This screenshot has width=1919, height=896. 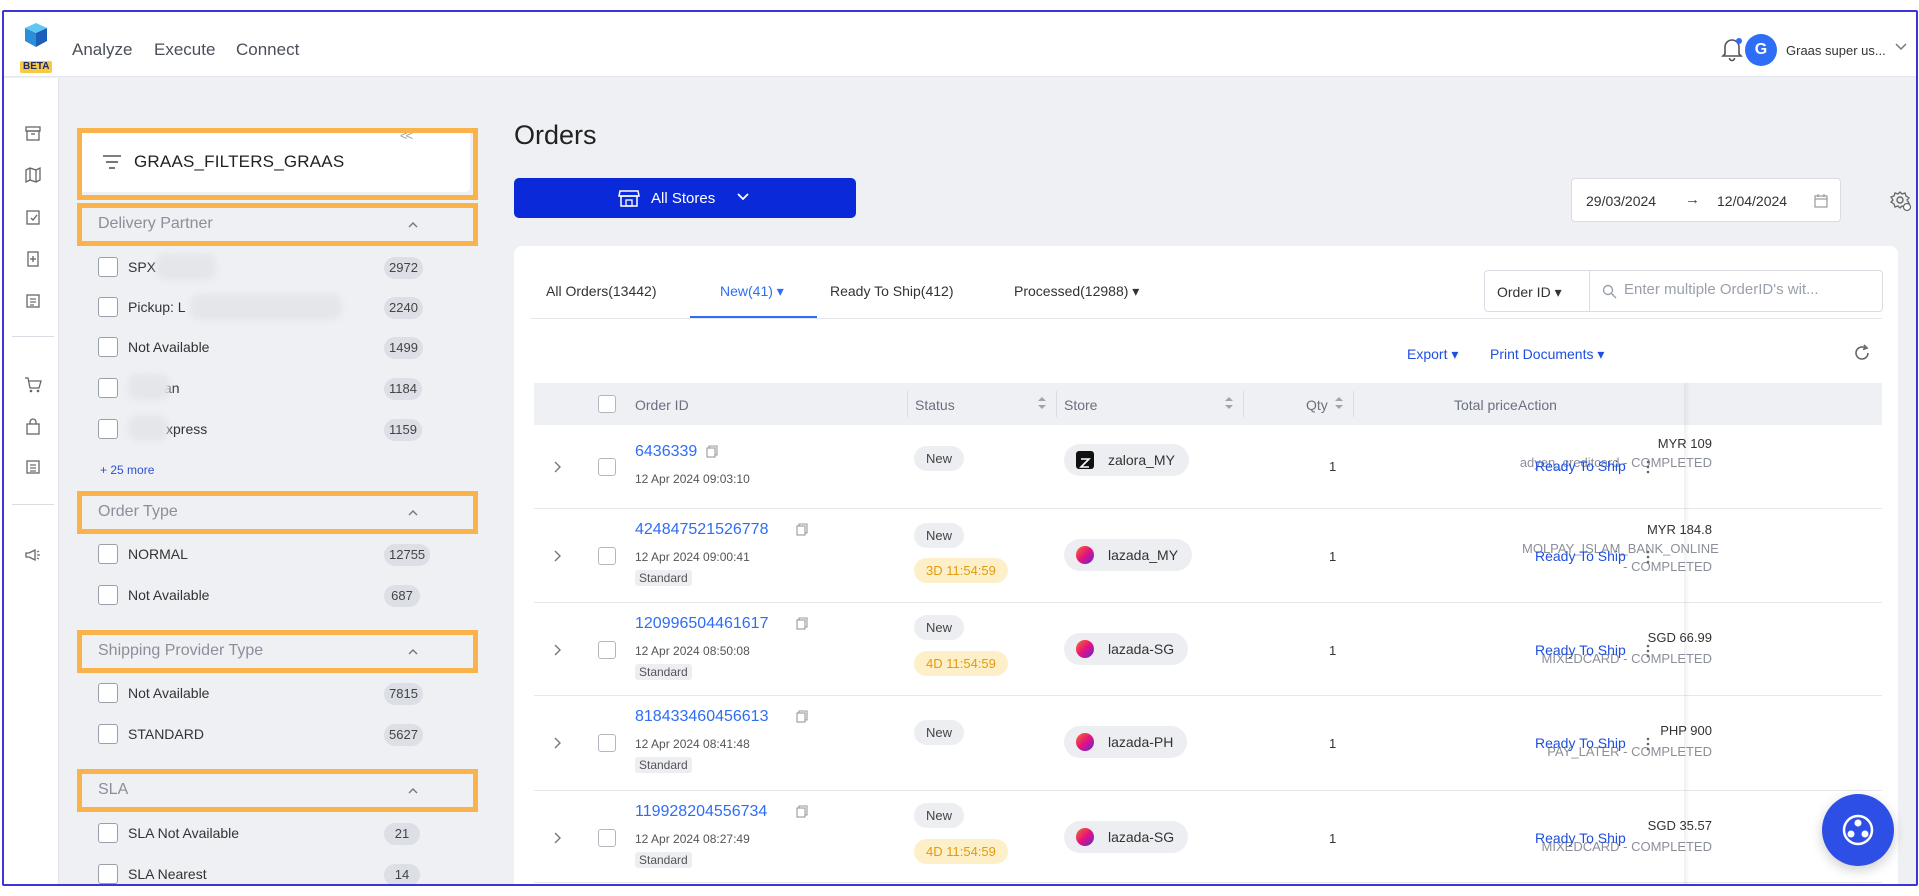 I want to click on tab-ready-to-ship: Ready To Ship(412), so click(x=891, y=291).